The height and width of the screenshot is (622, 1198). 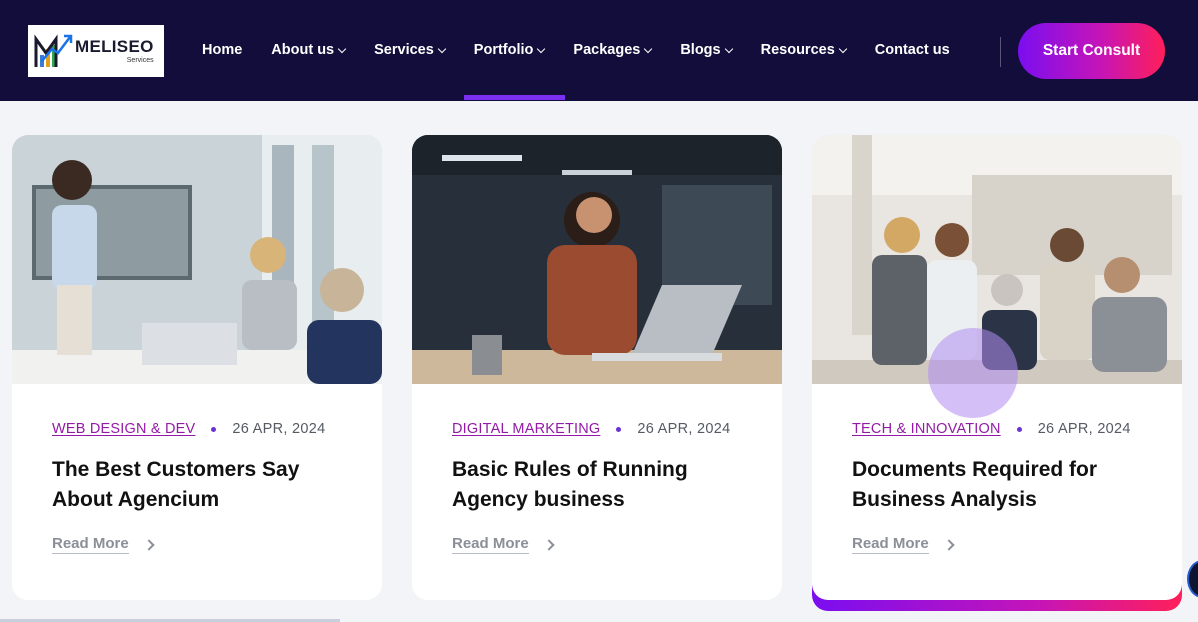 I want to click on nav-label: Services, so click(x=404, y=50).